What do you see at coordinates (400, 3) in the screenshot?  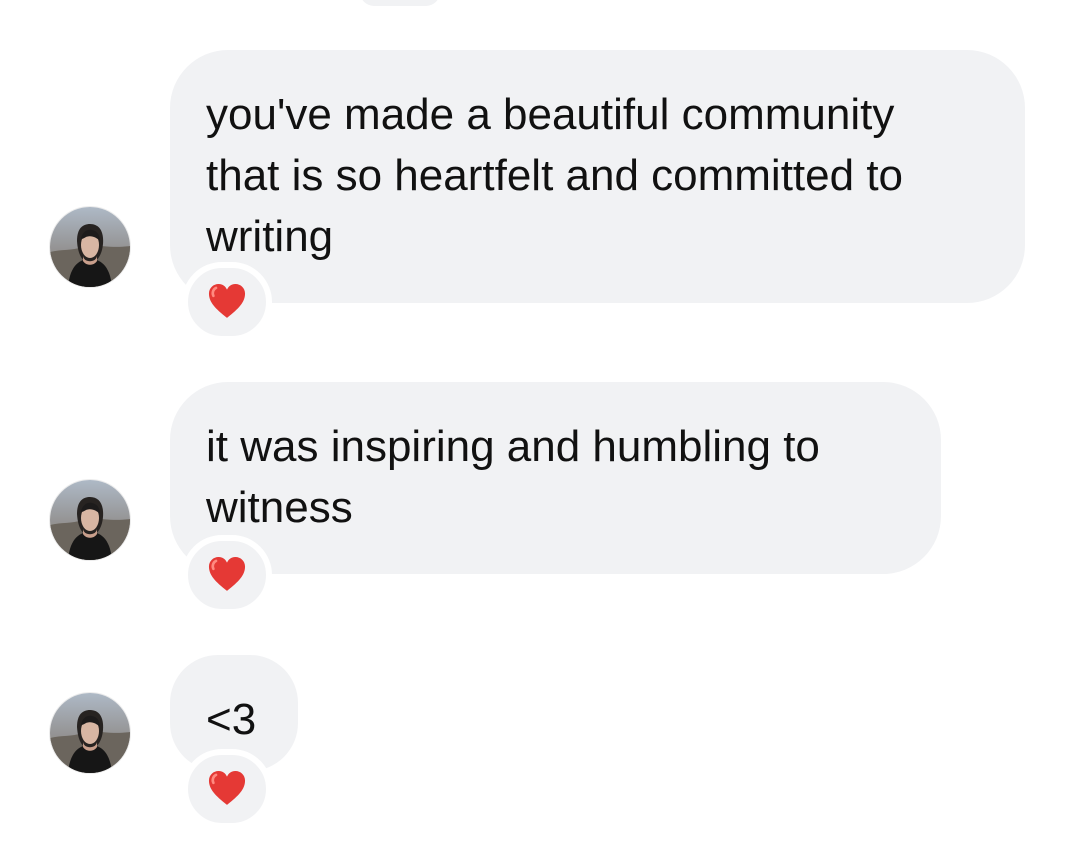 I see `previous-message-bubble-fragment` at bounding box center [400, 3].